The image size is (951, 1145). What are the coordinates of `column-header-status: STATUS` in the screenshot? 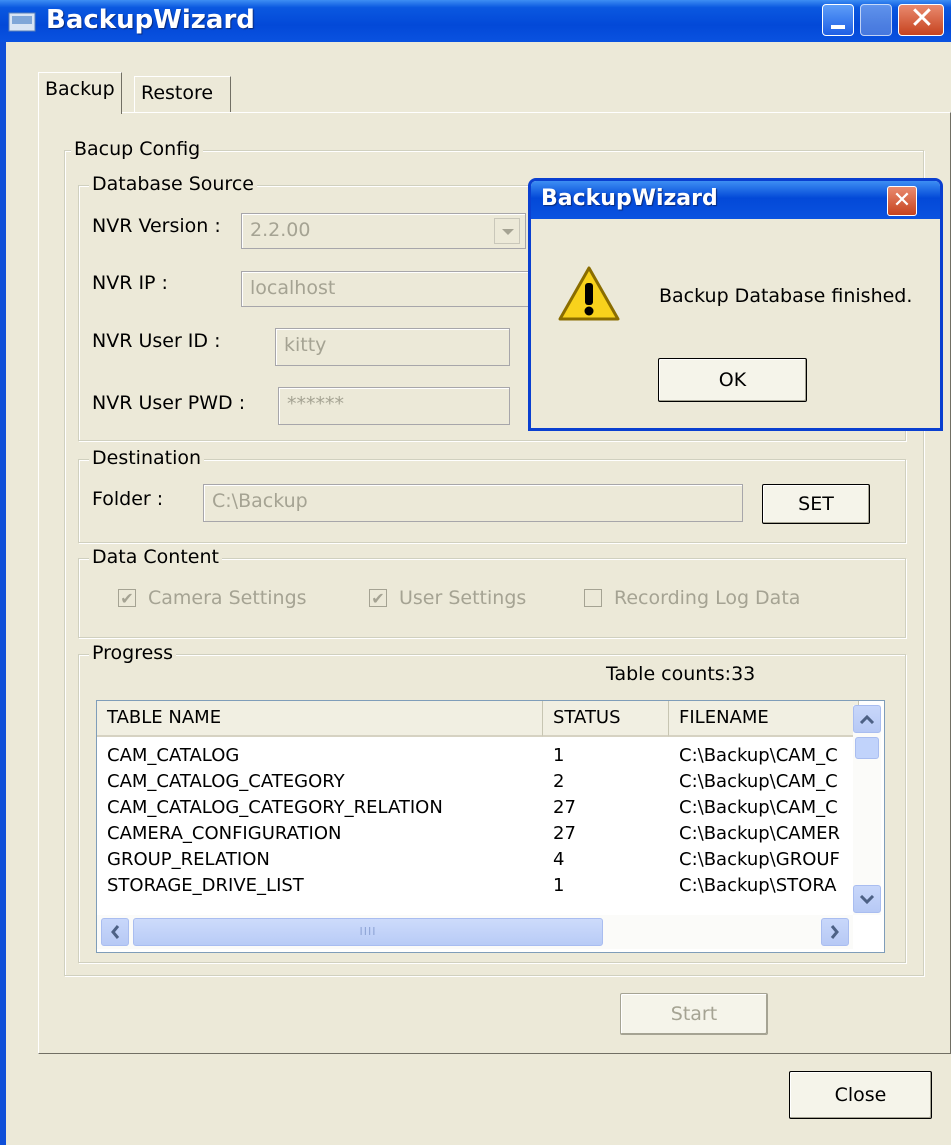 It's located at (606, 719).